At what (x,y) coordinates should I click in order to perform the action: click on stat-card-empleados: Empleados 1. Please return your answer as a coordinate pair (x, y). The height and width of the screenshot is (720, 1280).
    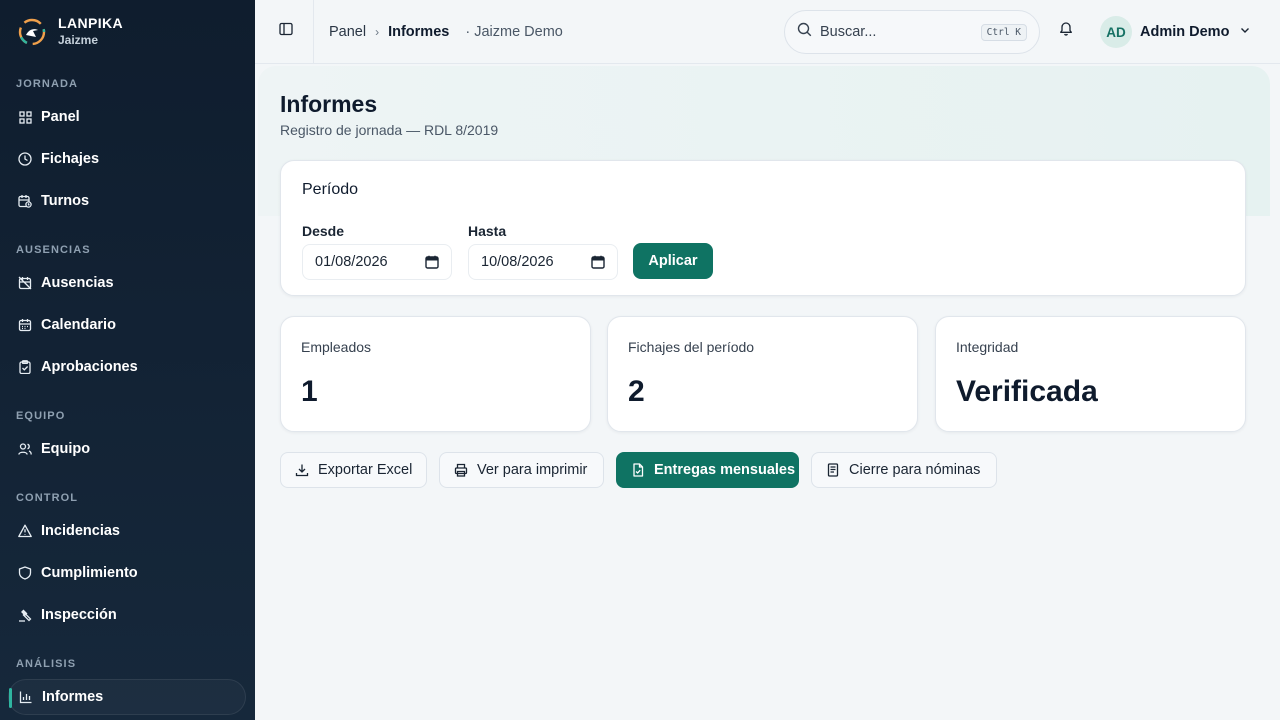
    Looking at the image, I should click on (435, 374).